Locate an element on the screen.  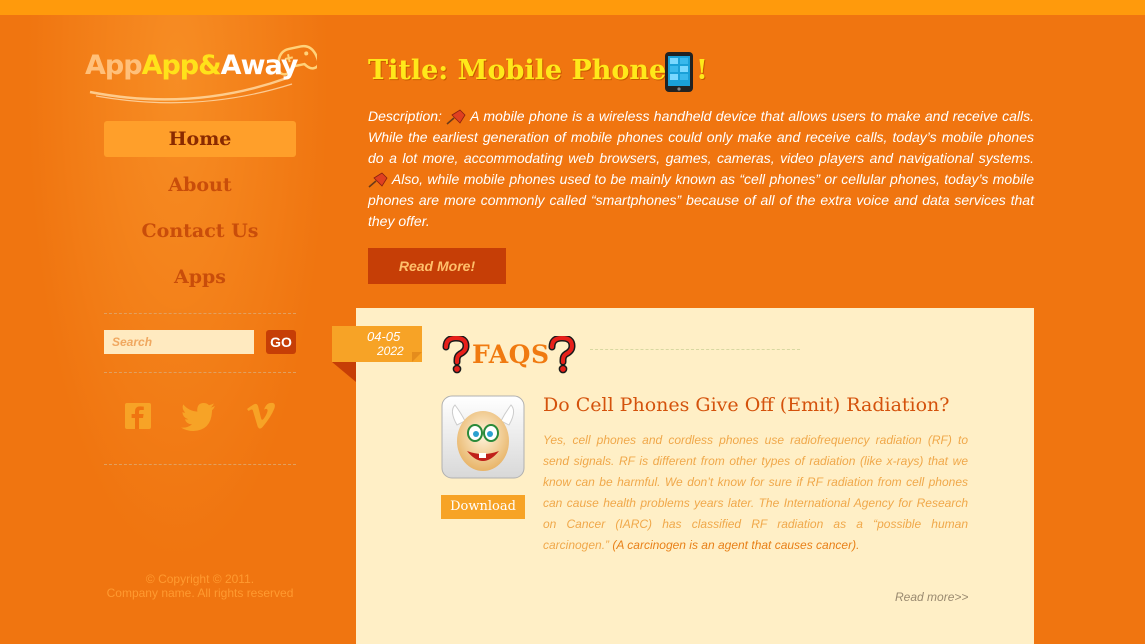
download-button: Download is located at coordinates (483, 507).